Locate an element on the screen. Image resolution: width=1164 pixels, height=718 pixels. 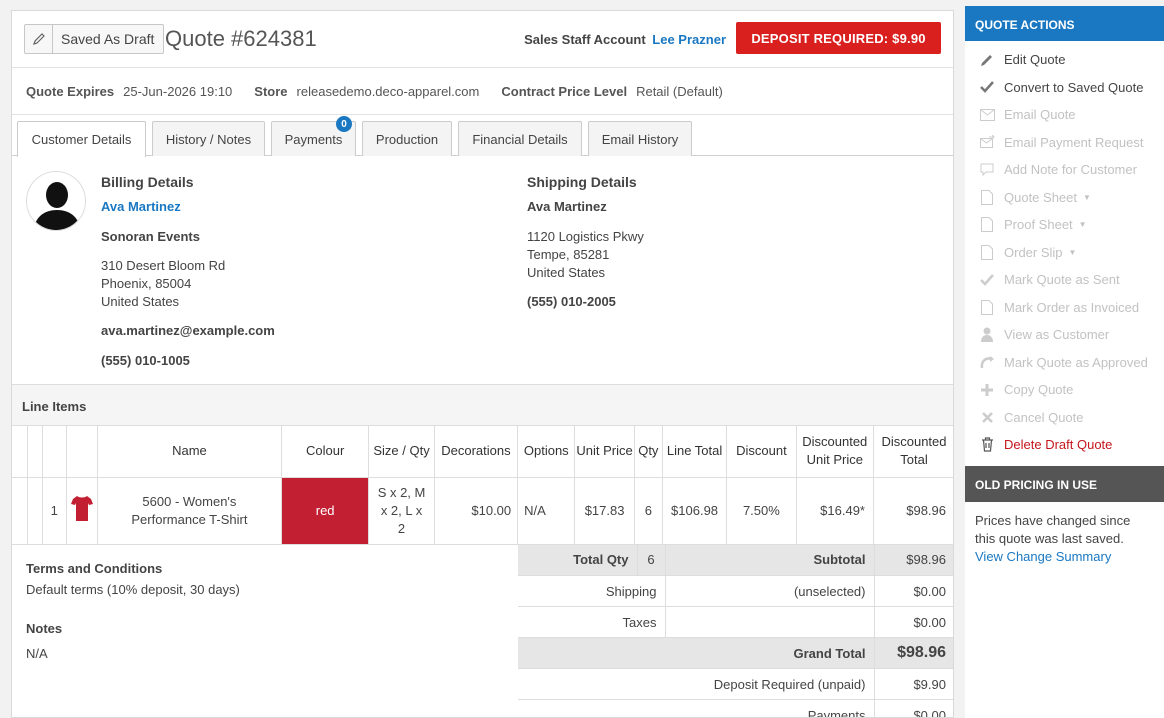
payments-value: $0.00 is located at coordinates (913, 708).